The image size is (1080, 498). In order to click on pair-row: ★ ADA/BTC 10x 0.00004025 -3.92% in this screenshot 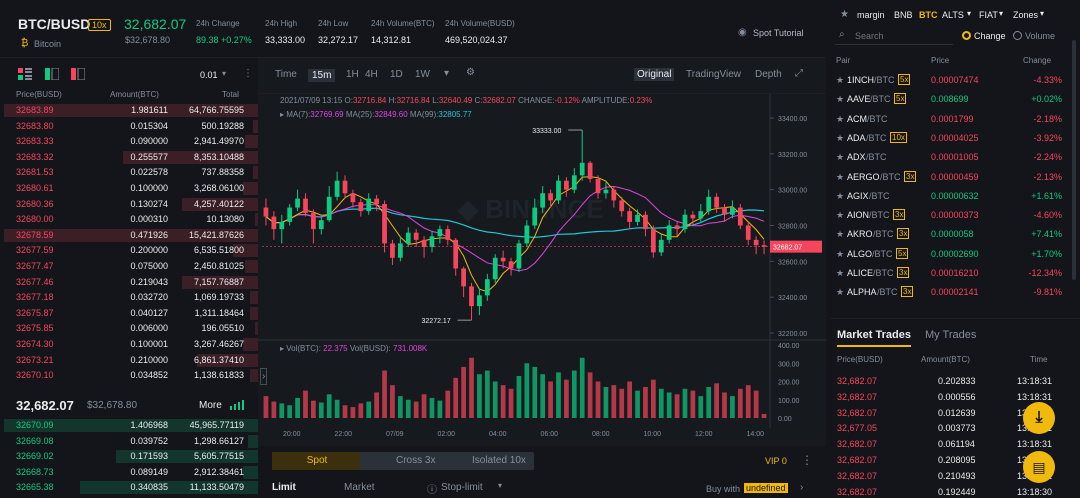, I will do `click(949, 138)`.